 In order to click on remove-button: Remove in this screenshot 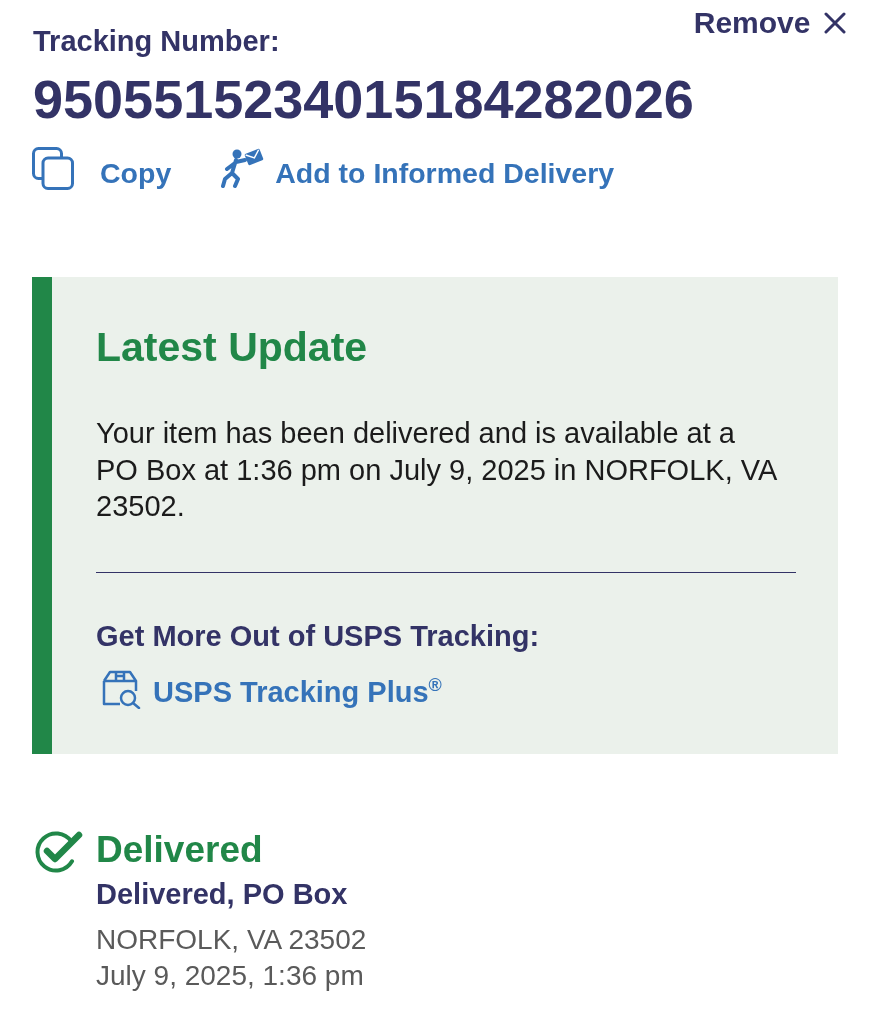, I will do `click(770, 23)`.